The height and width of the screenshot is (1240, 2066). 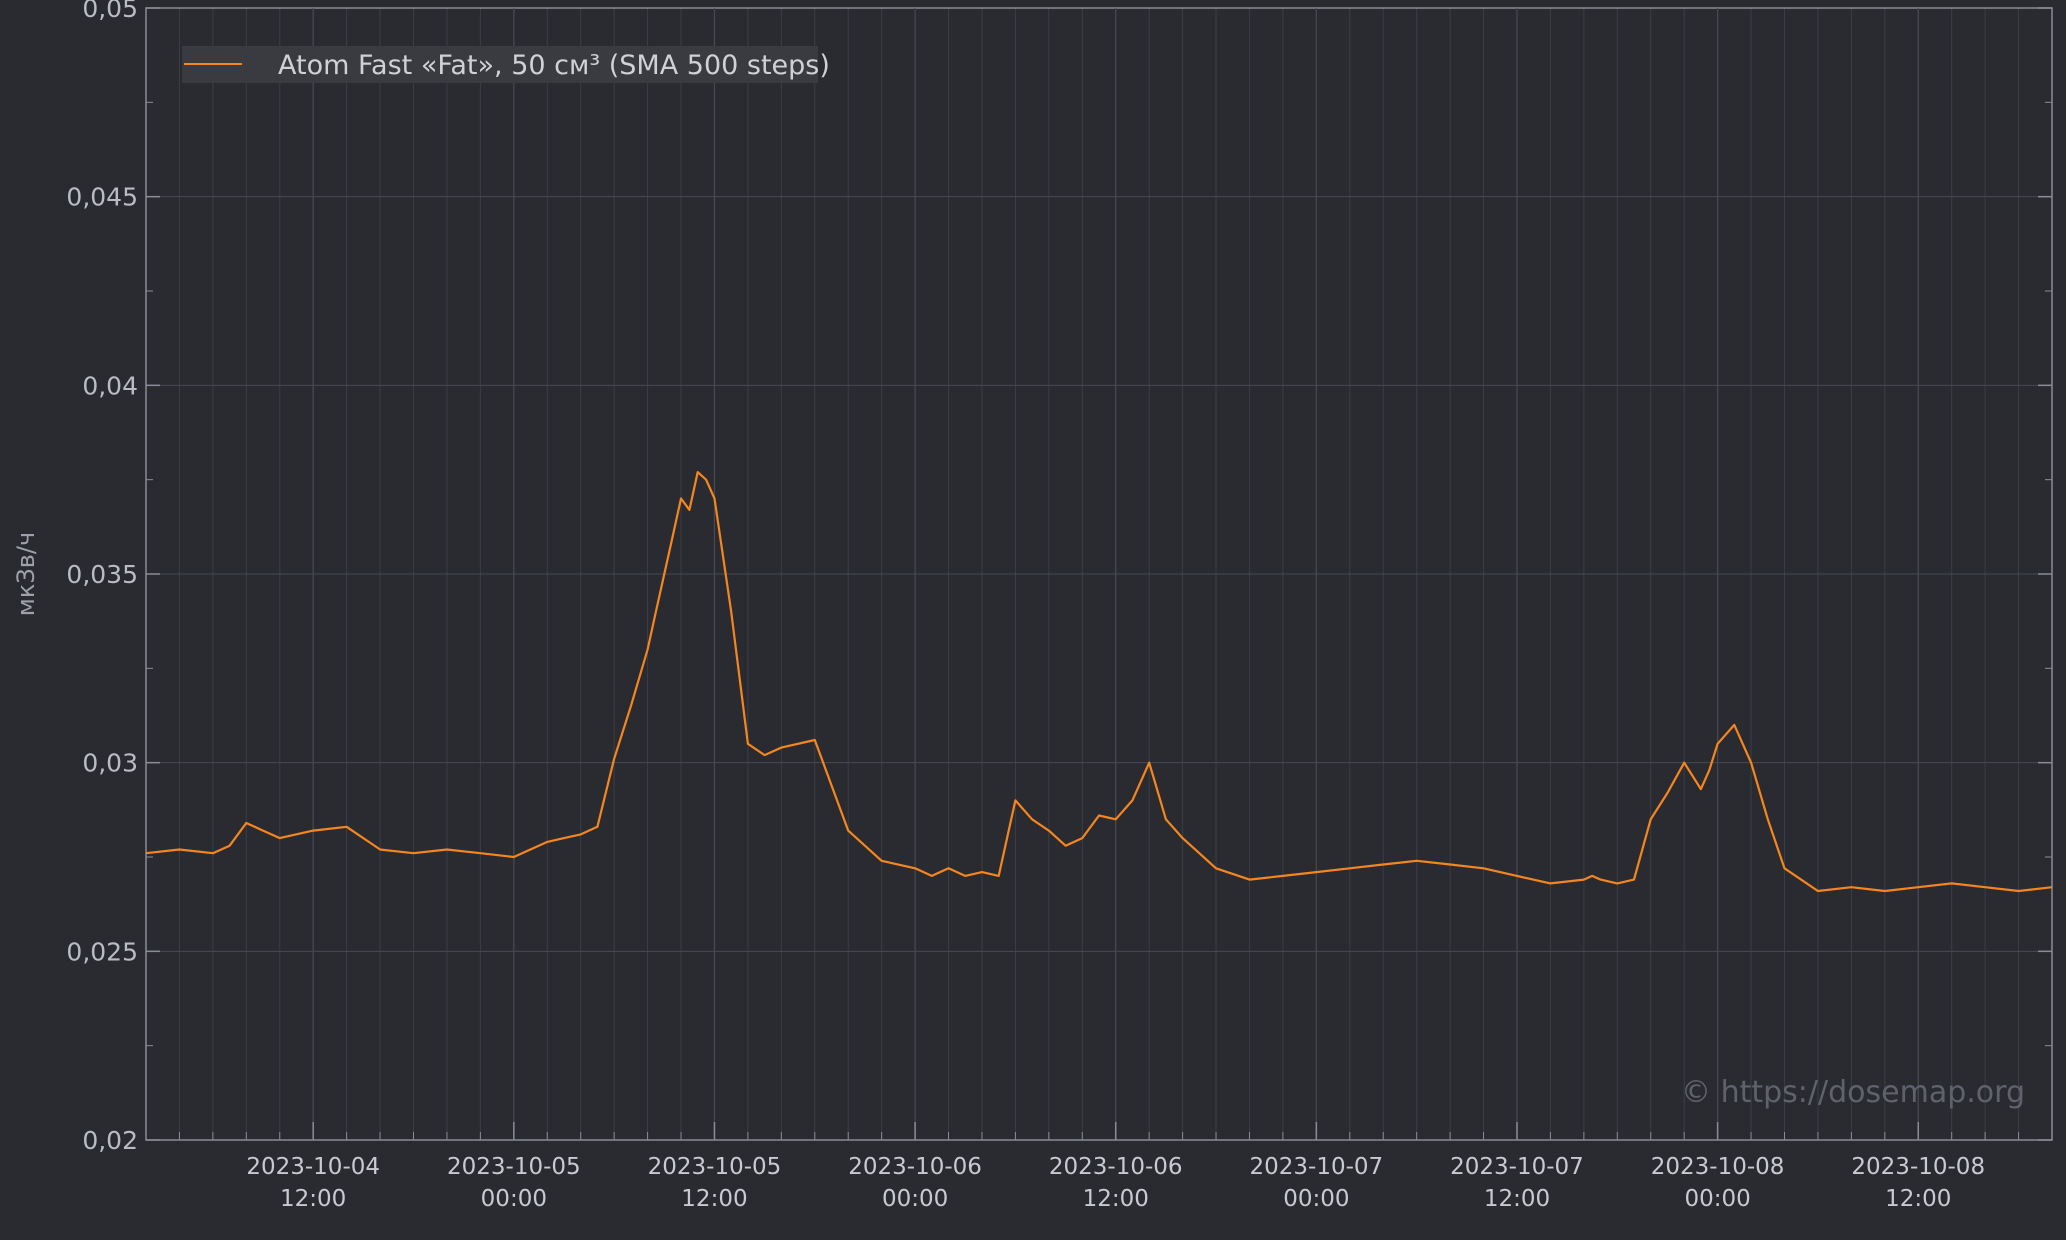 I want to click on y-tick-label: 0,03, so click(x=110, y=763).